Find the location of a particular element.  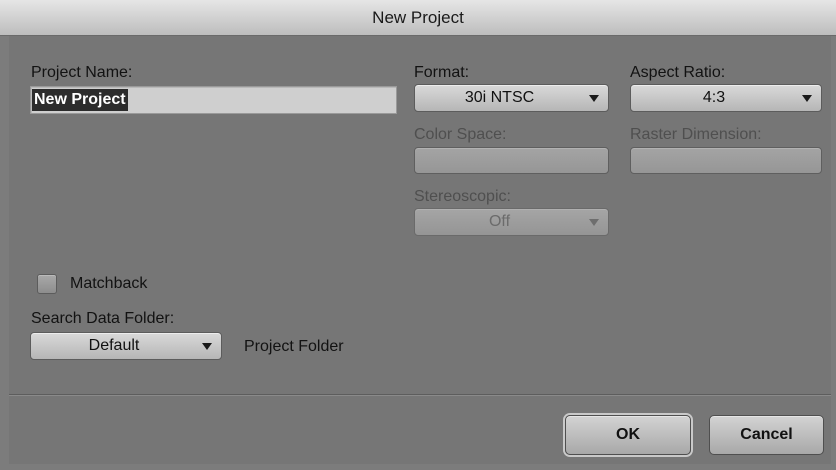

project-name-input: New Project is located at coordinates (213, 100).